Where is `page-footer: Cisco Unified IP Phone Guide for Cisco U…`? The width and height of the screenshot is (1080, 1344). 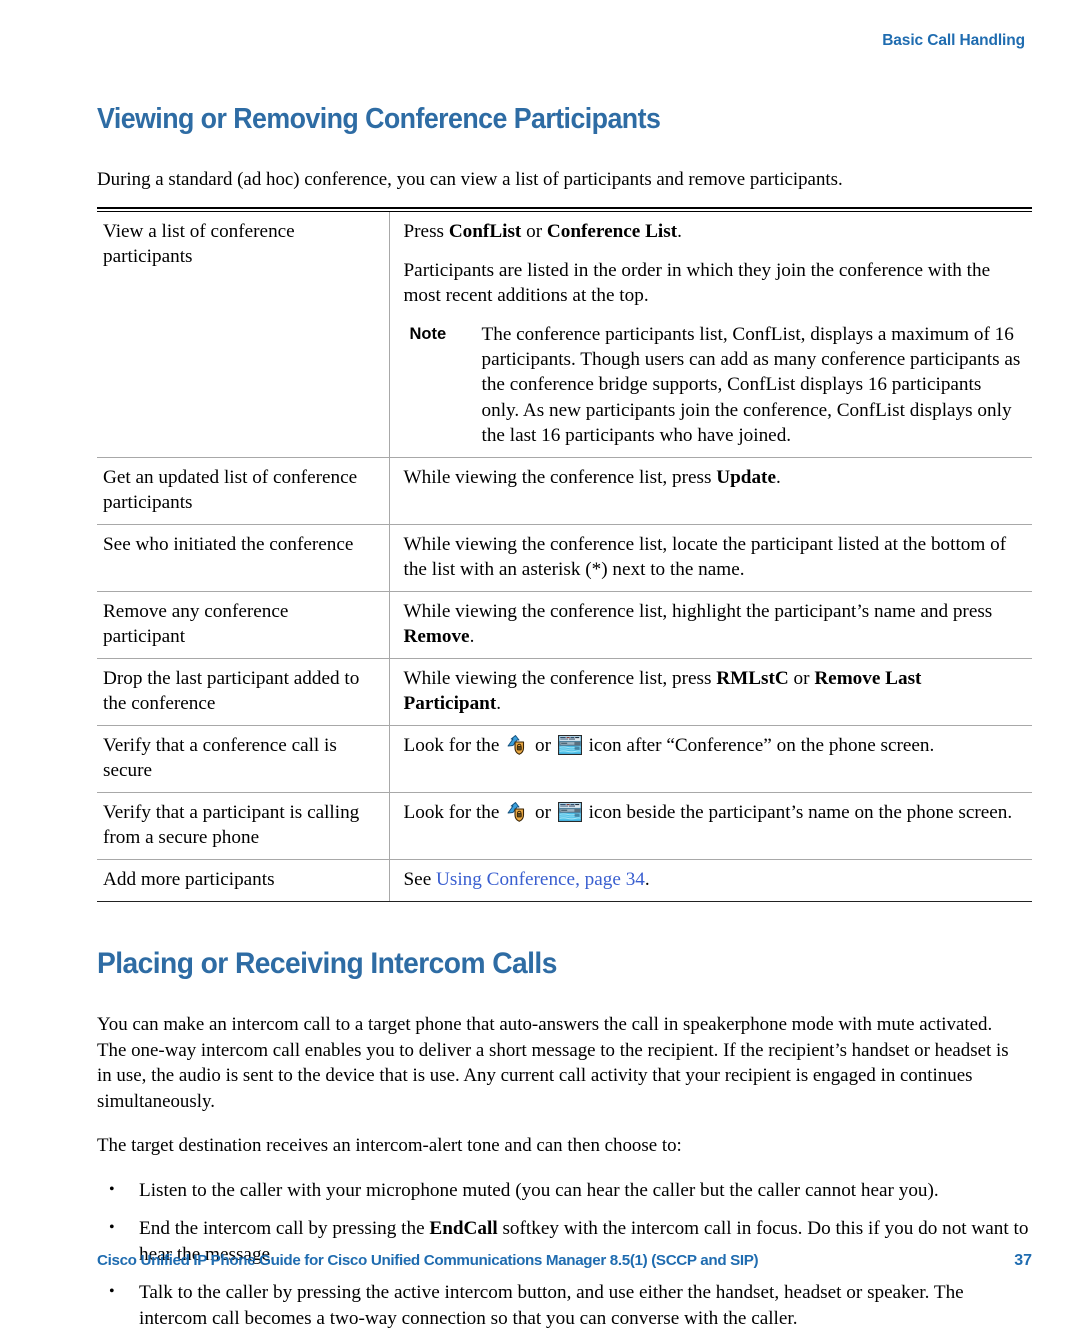 page-footer: Cisco Unified IP Phone Guide for Cisco U… is located at coordinates (564, 1261).